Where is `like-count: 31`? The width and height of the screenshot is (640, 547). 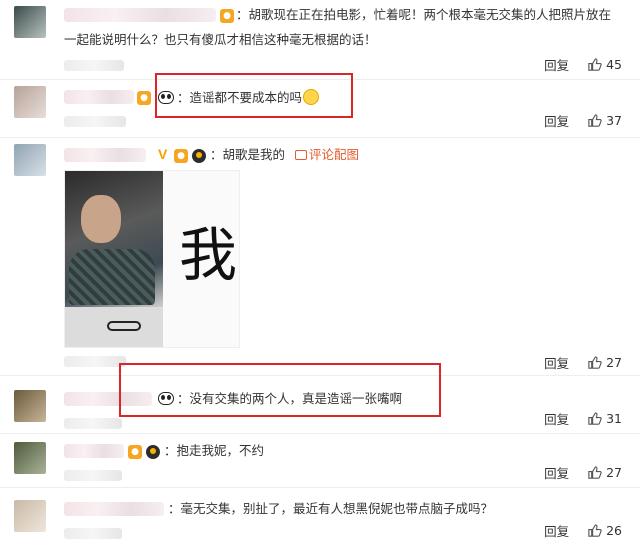 like-count: 31 is located at coordinates (614, 418).